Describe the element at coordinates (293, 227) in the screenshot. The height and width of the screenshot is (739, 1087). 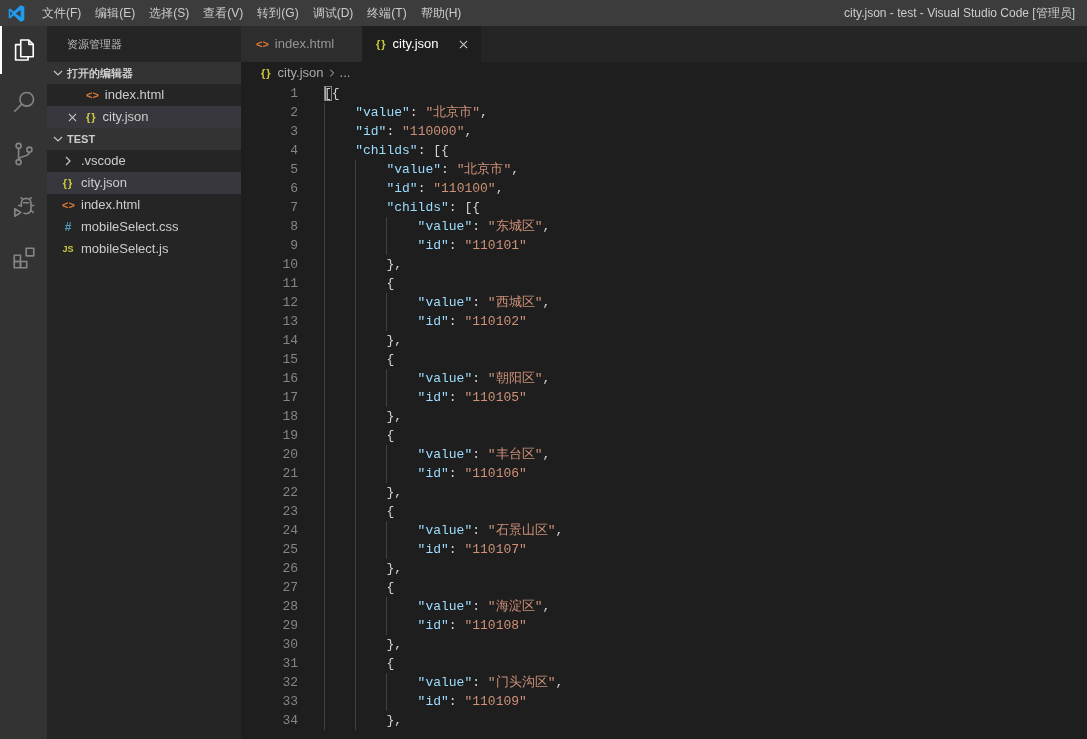
I see `line-number: 8` at that location.